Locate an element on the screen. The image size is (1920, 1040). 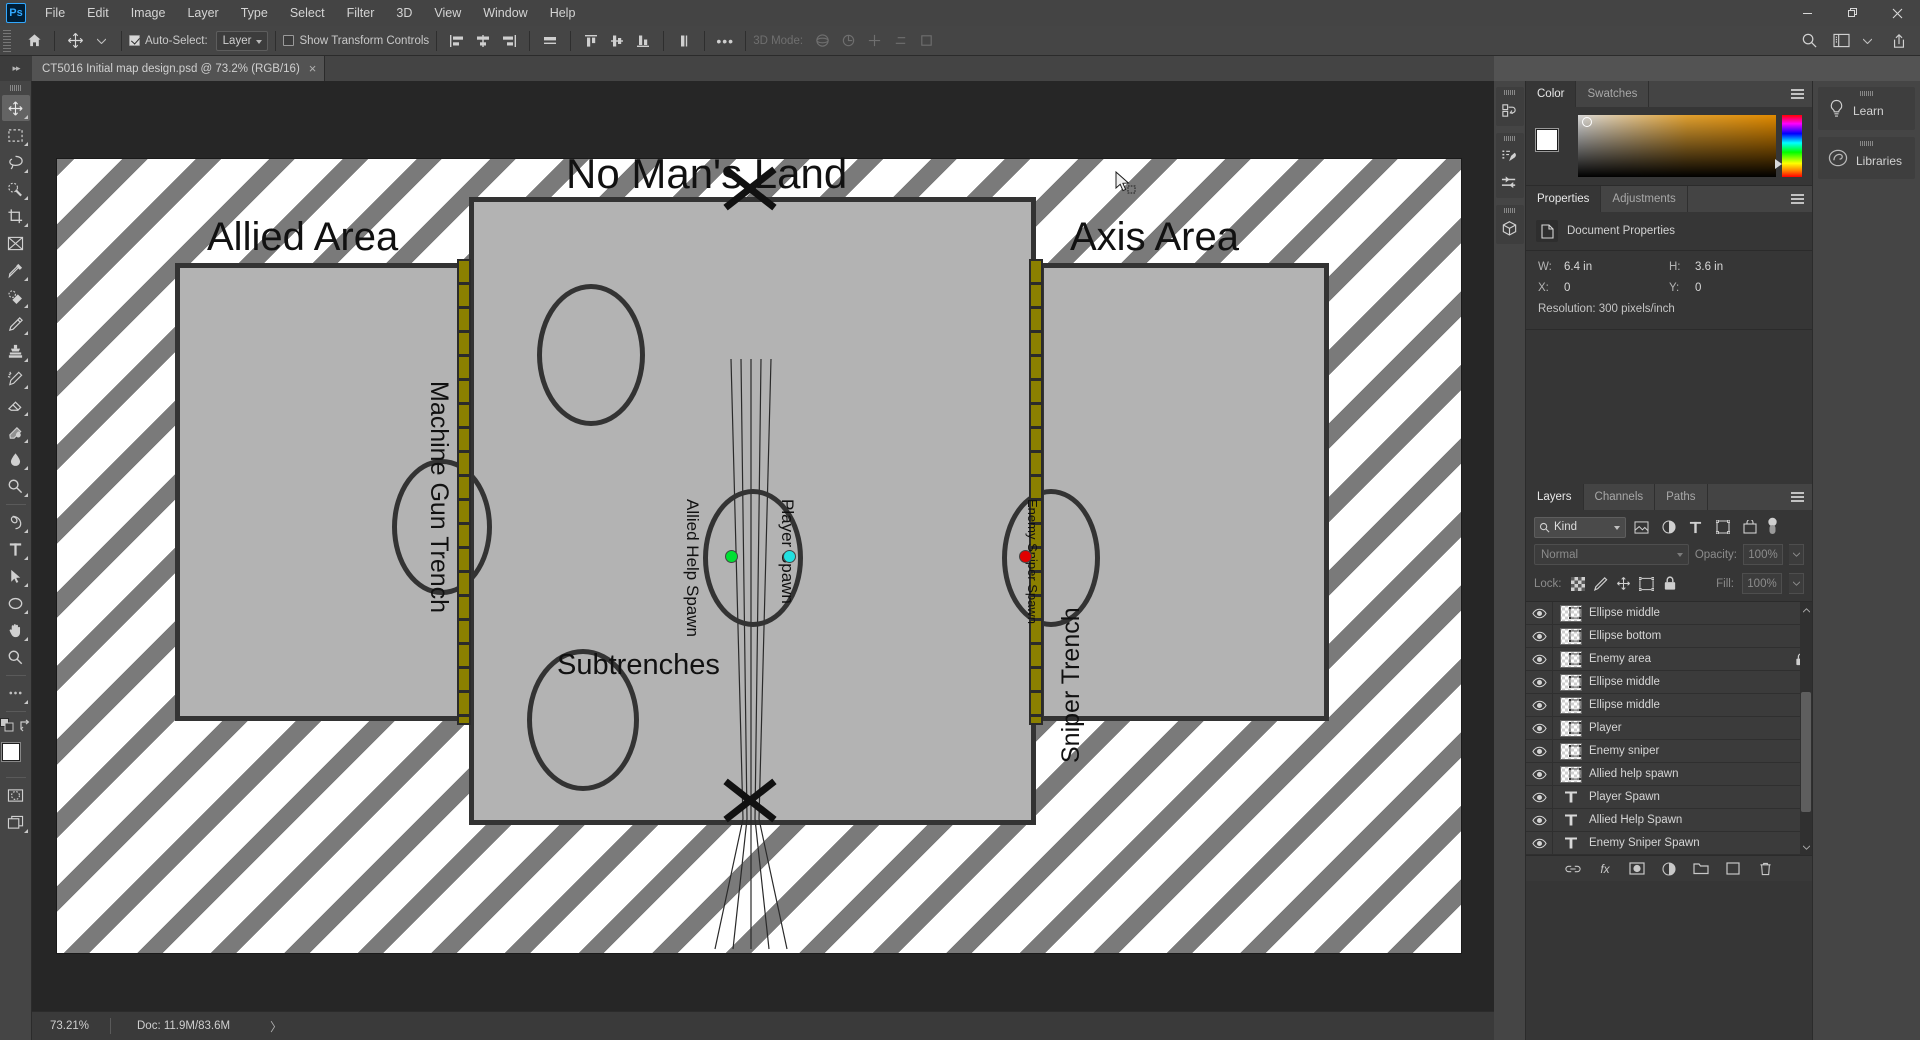
lasso-tool is located at coordinates (16, 162).